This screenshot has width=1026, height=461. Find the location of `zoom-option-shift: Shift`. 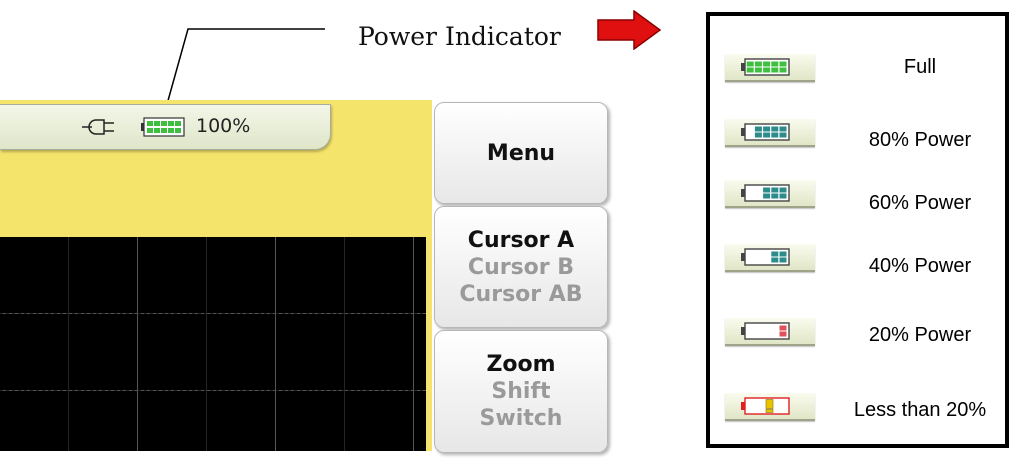

zoom-option-shift: Shift is located at coordinates (521, 391).